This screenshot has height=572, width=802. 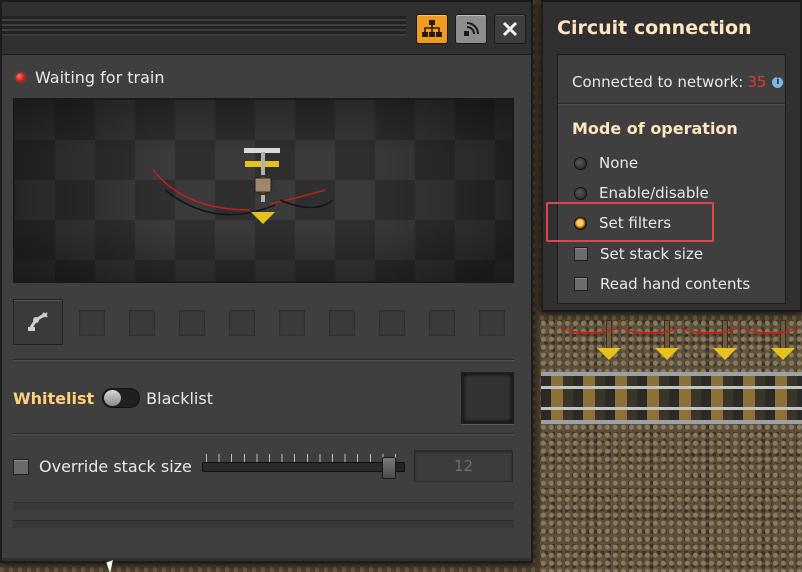 I want to click on network-row: Connected to network: 35 i, so click(x=678, y=82).